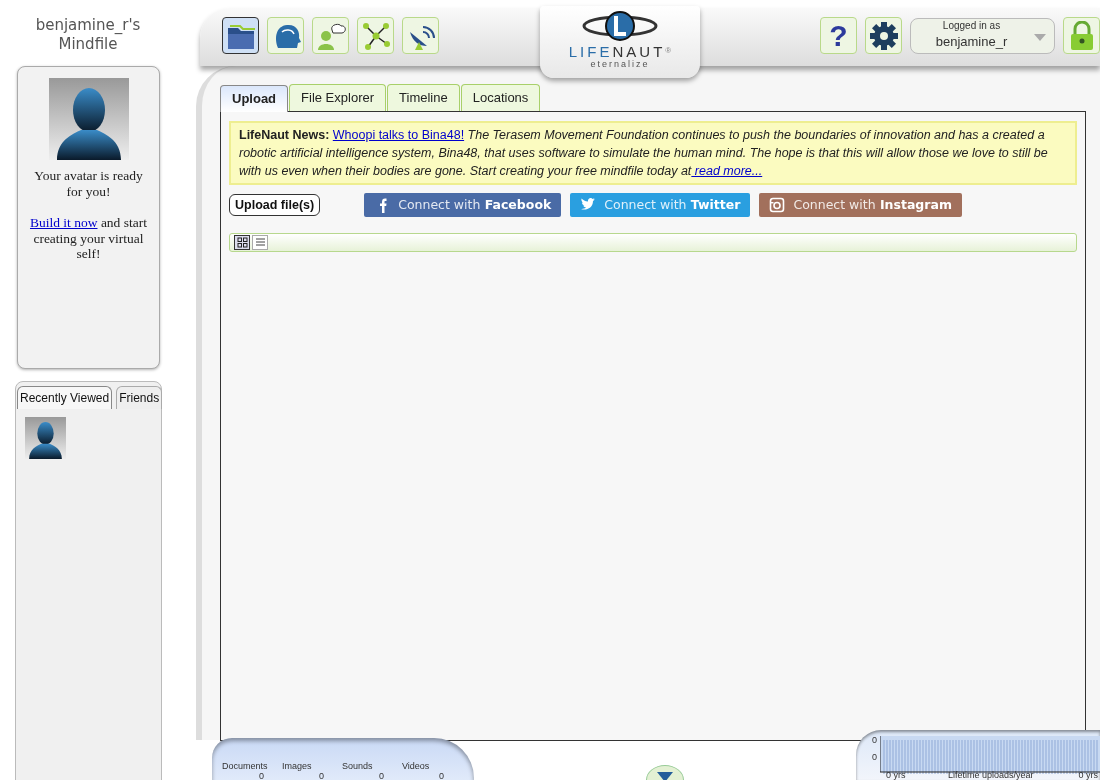  What do you see at coordinates (971, 41) in the screenshot?
I see `username: benjamine_r` at bounding box center [971, 41].